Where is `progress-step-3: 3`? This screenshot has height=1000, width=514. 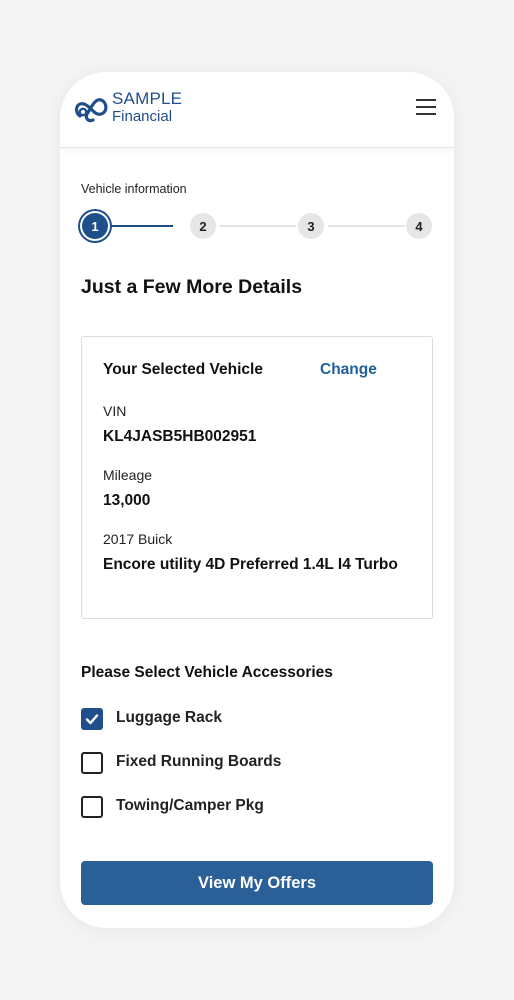 progress-step-3: 3 is located at coordinates (311, 226).